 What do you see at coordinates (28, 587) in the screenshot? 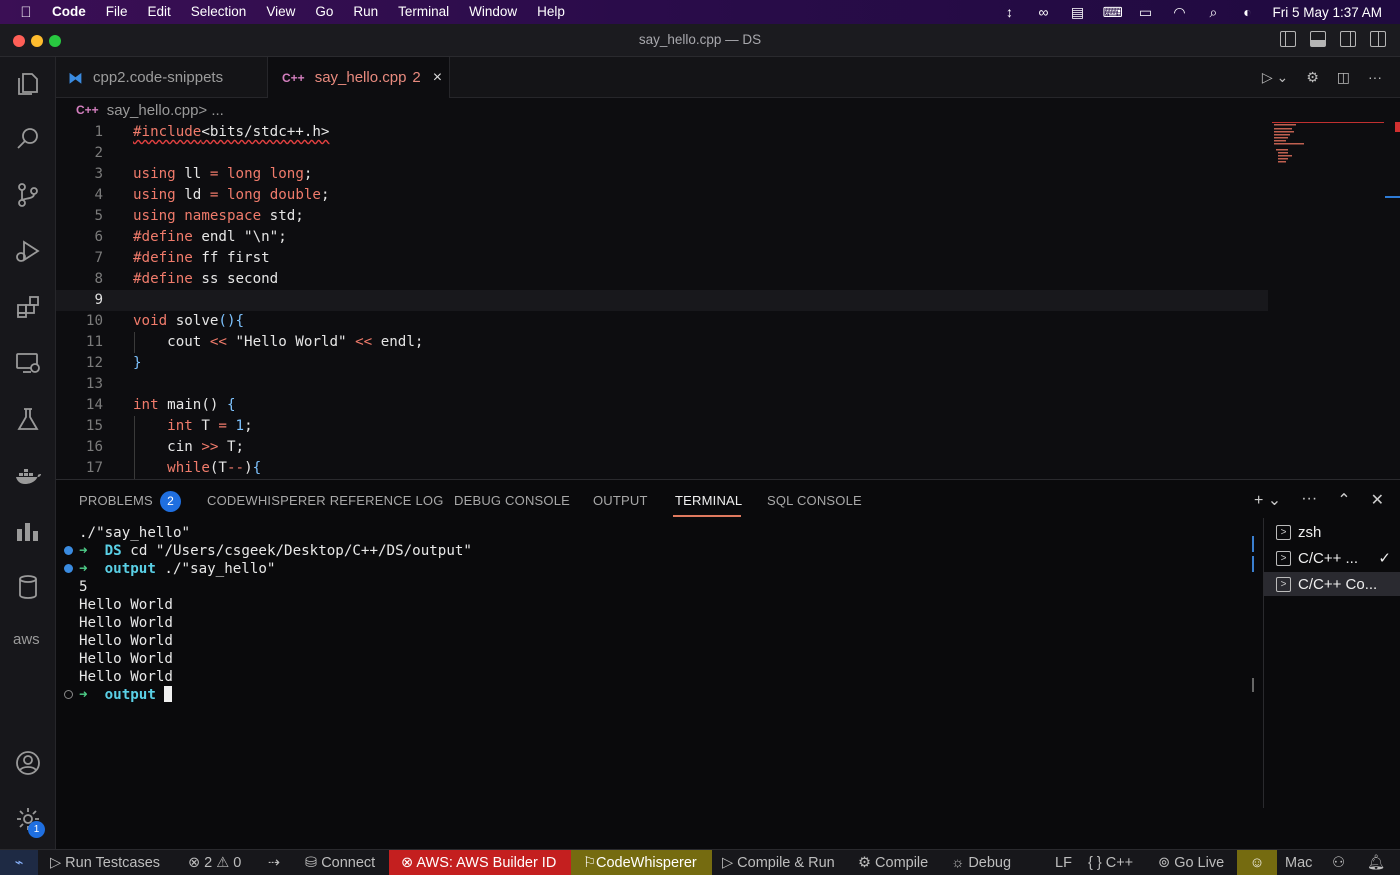
I see `database-icon` at bounding box center [28, 587].